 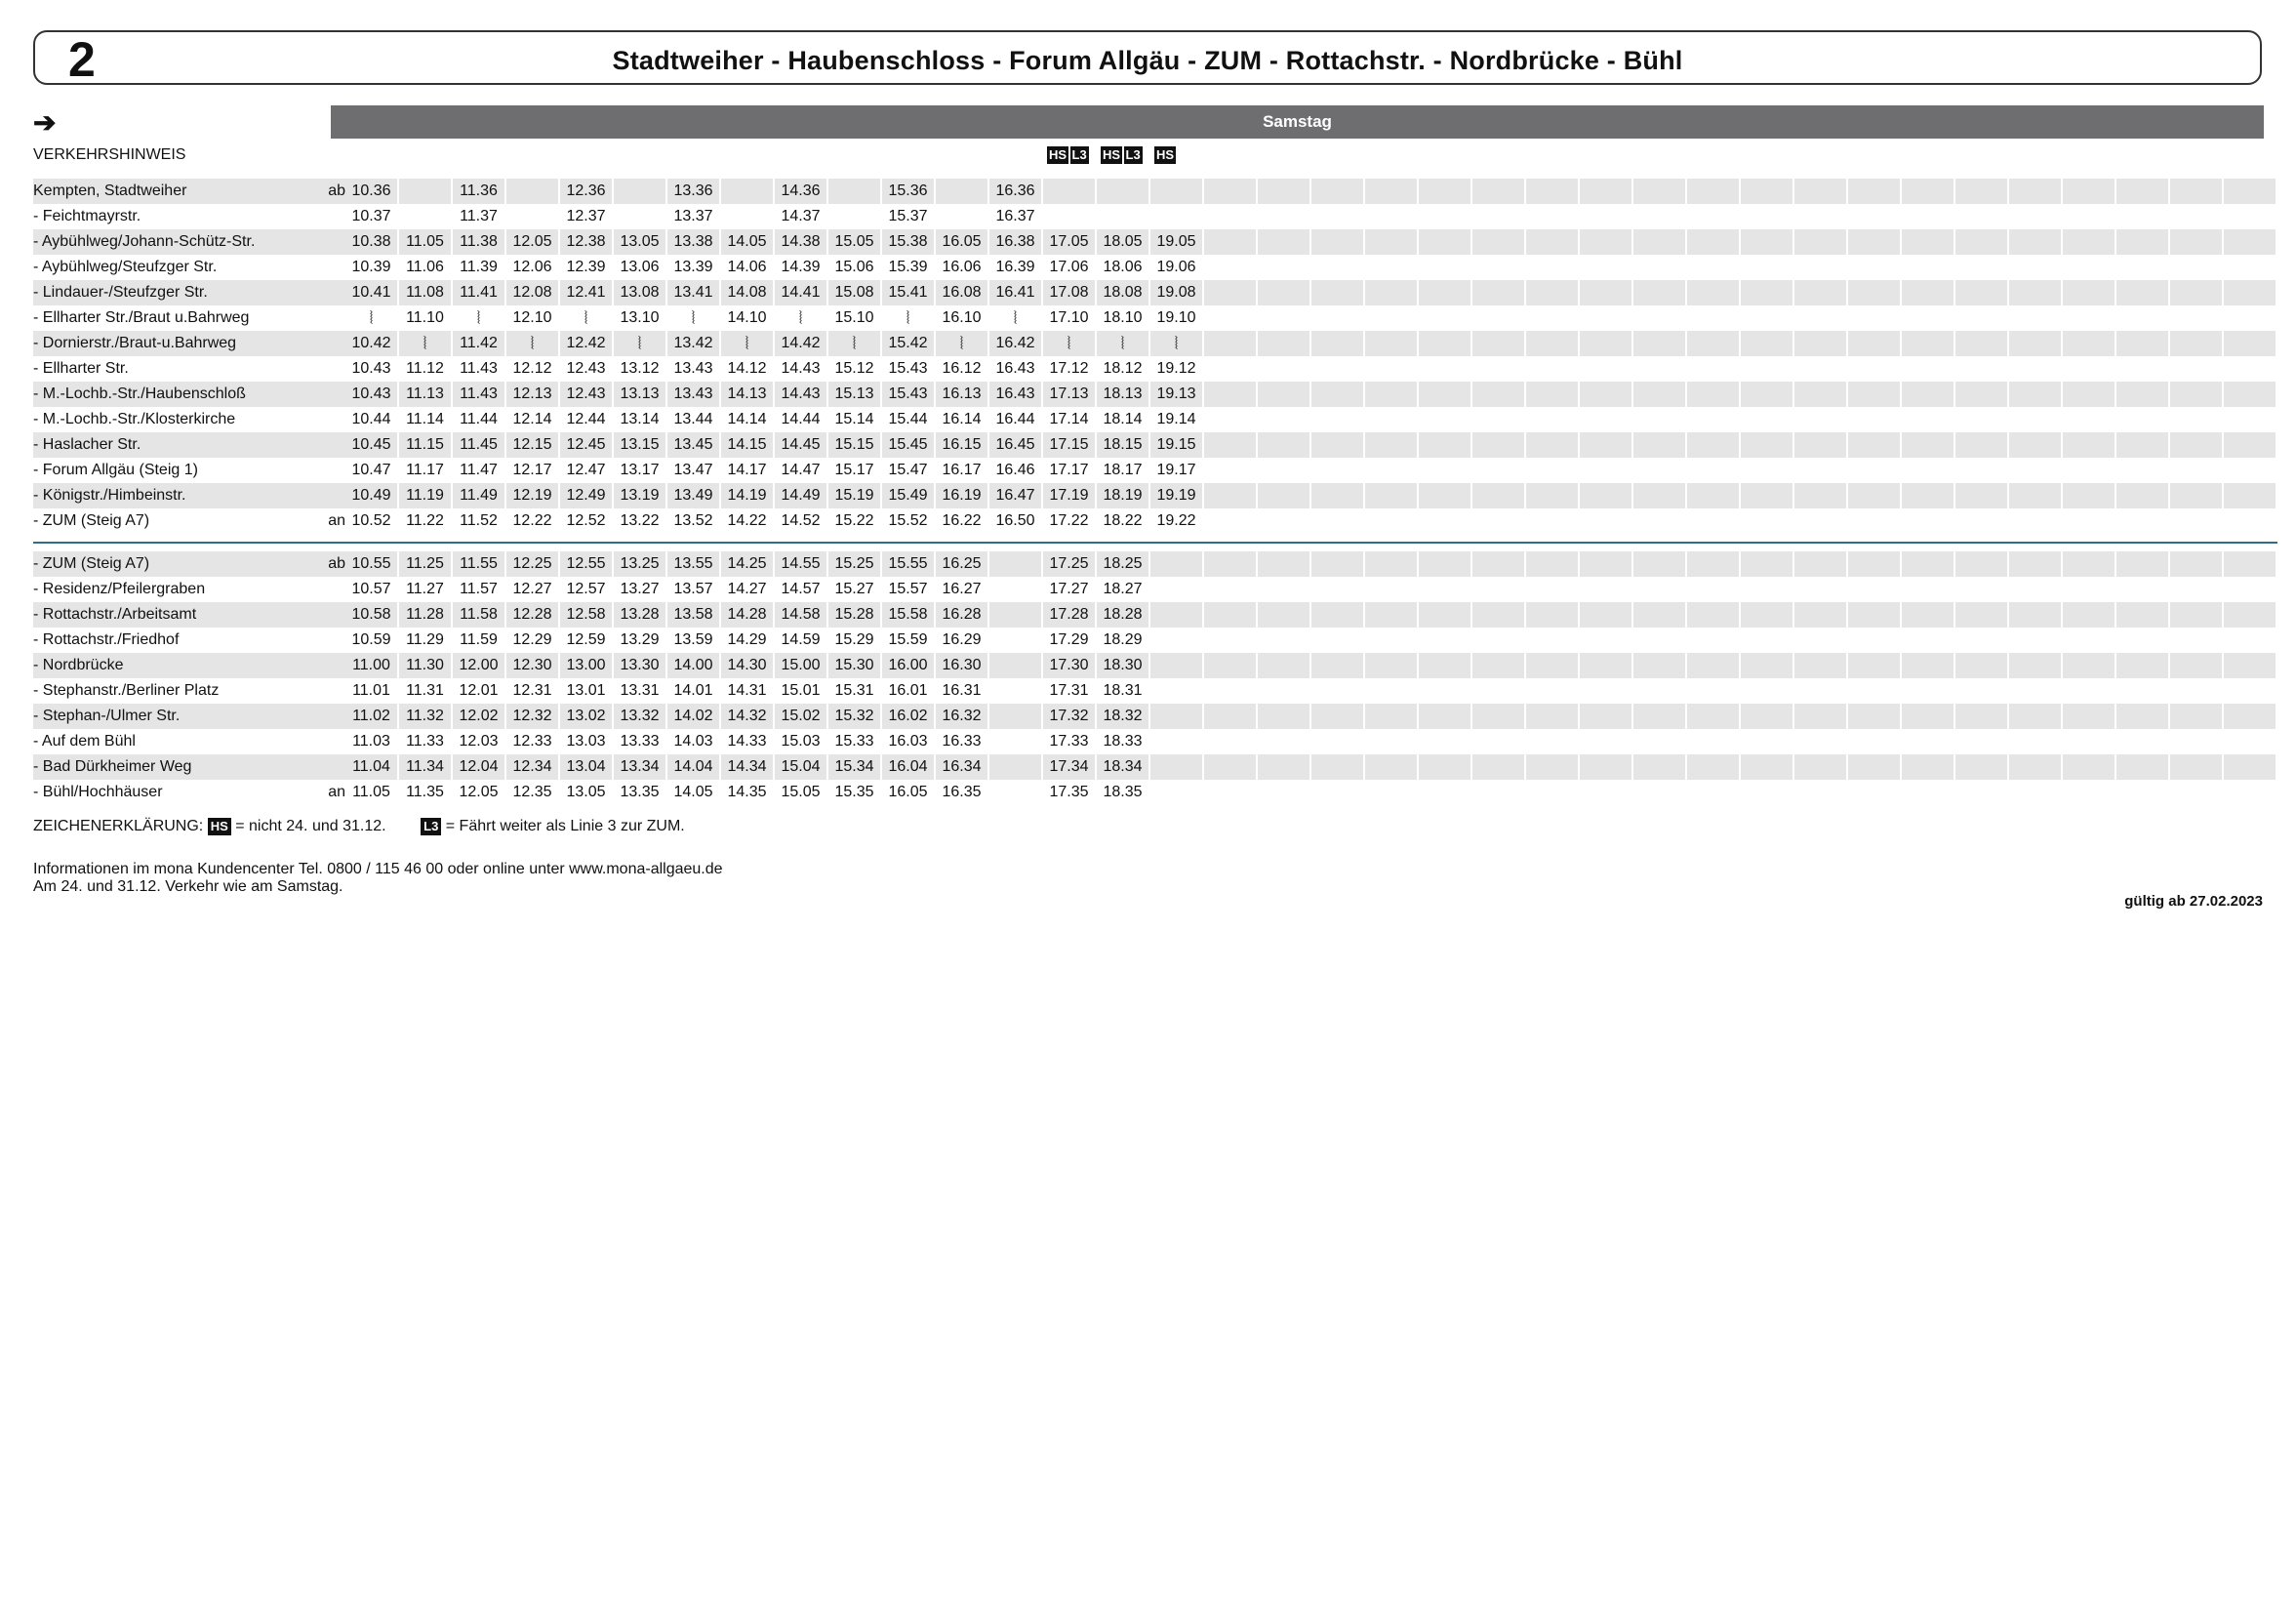 I want to click on time-cell: 19.12, so click(x=1177, y=369).